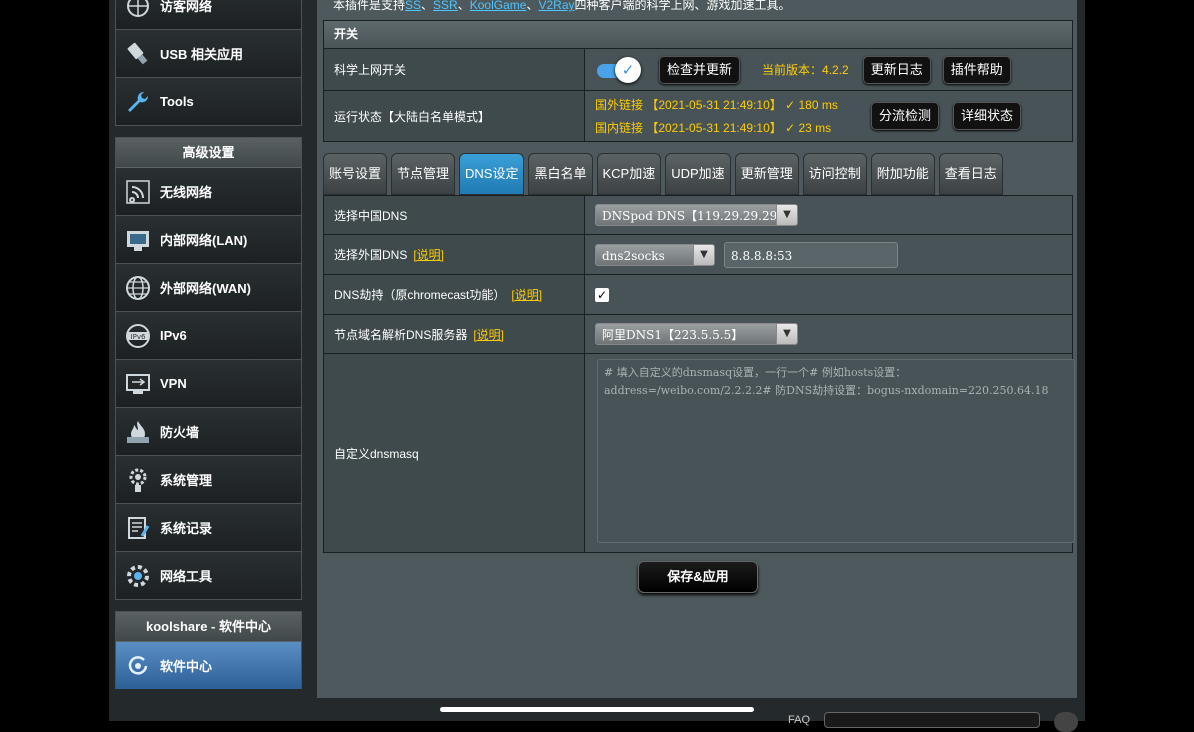 The width and height of the screenshot is (1194, 732). What do you see at coordinates (828, 215) in the screenshot?
I see `cn-dns-cell: DNSpod DNS【119.29.29.29】 ▼` at bounding box center [828, 215].